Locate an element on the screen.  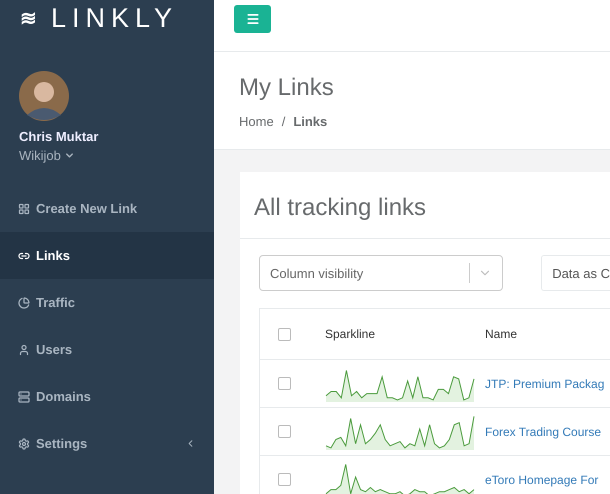
column-visibility-select: Column visibility is located at coordinates (381, 273).